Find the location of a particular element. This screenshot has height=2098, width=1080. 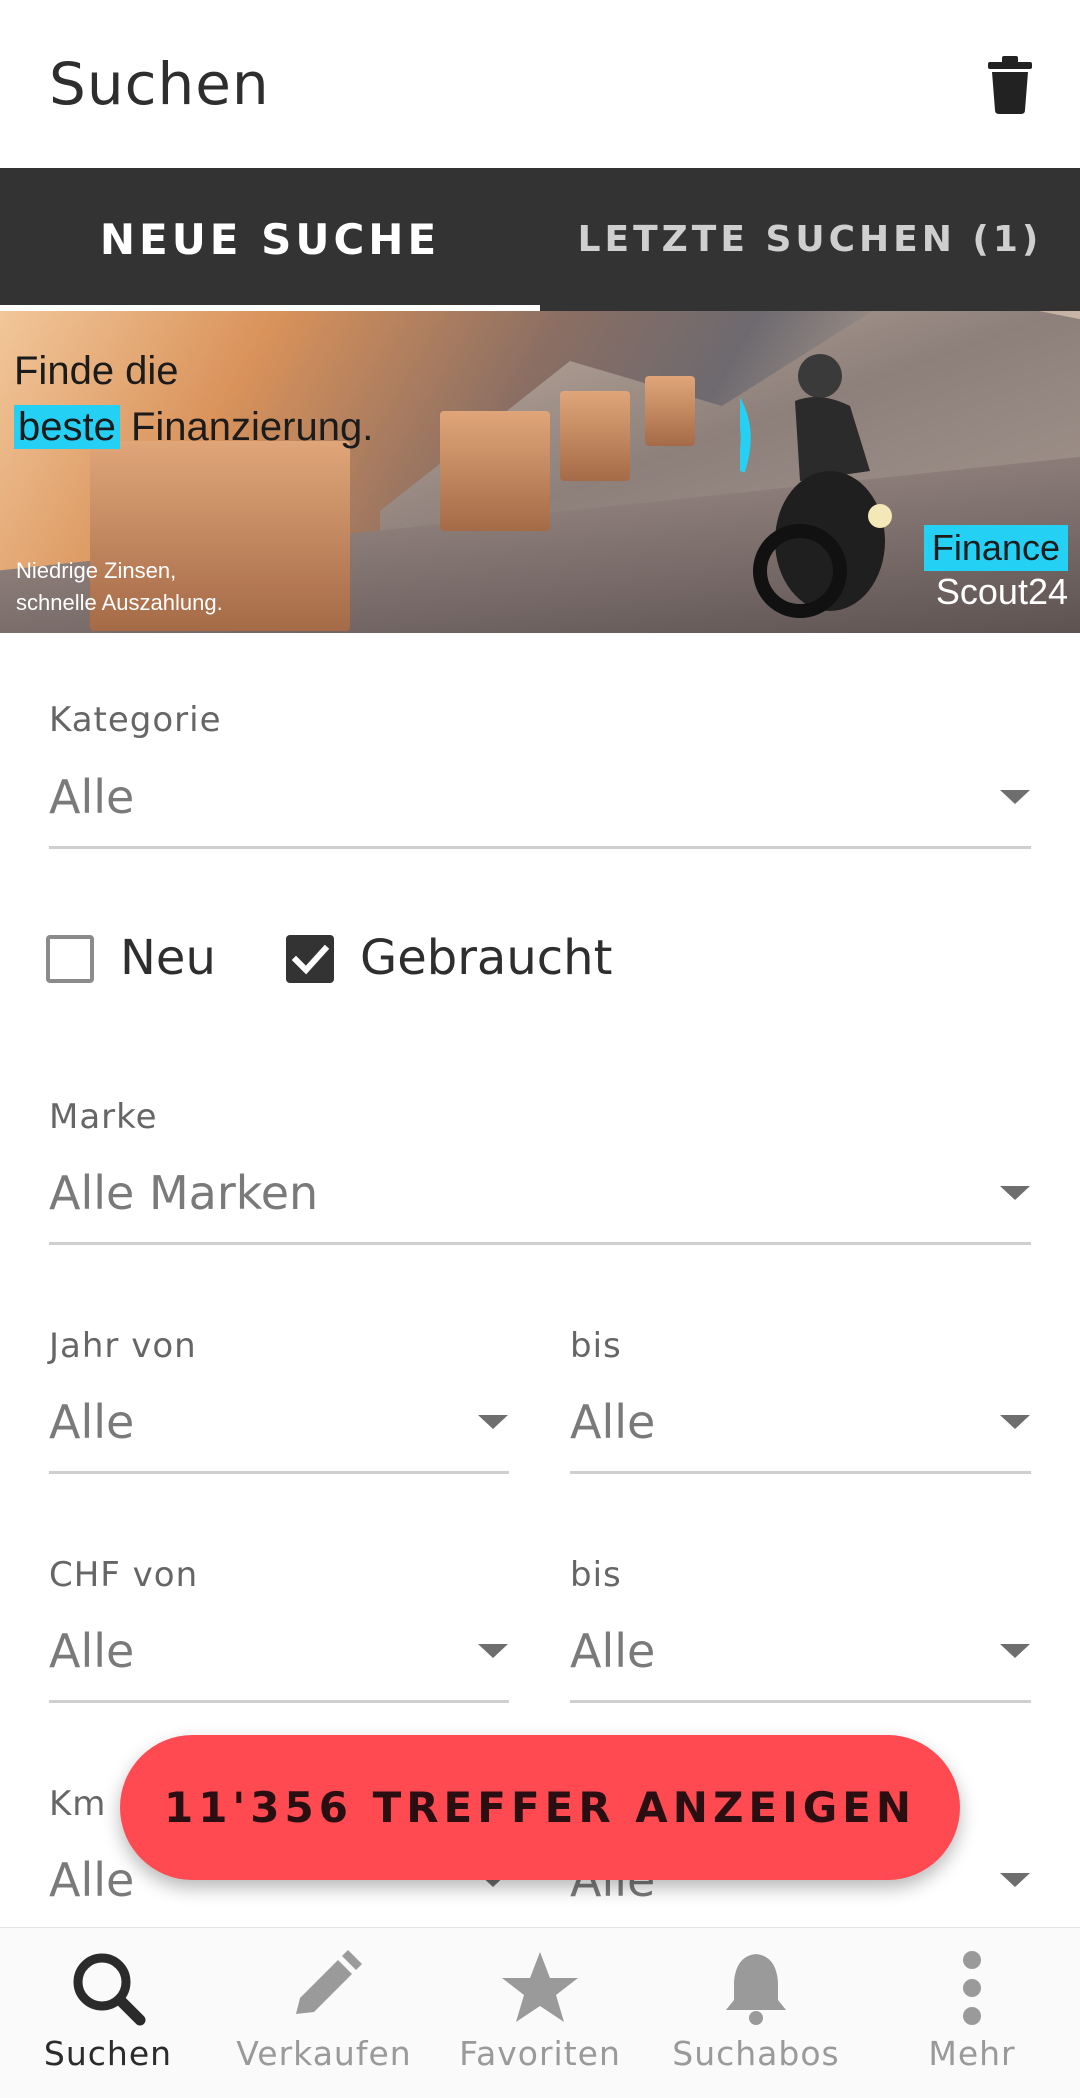

chf-von-select: Alle is located at coordinates (91, 1651).